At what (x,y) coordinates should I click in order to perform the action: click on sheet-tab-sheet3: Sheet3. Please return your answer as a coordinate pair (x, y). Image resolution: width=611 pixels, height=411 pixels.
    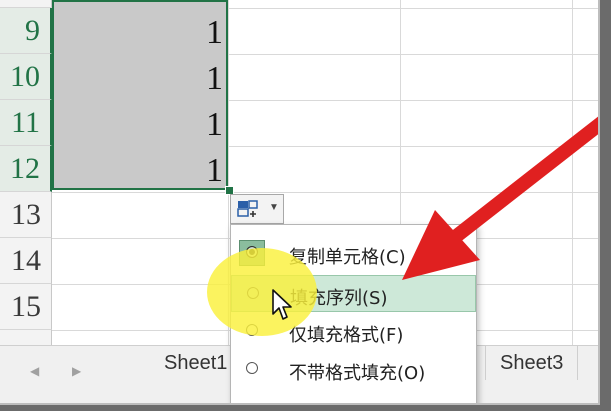
    Looking at the image, I should click on (532, 363).